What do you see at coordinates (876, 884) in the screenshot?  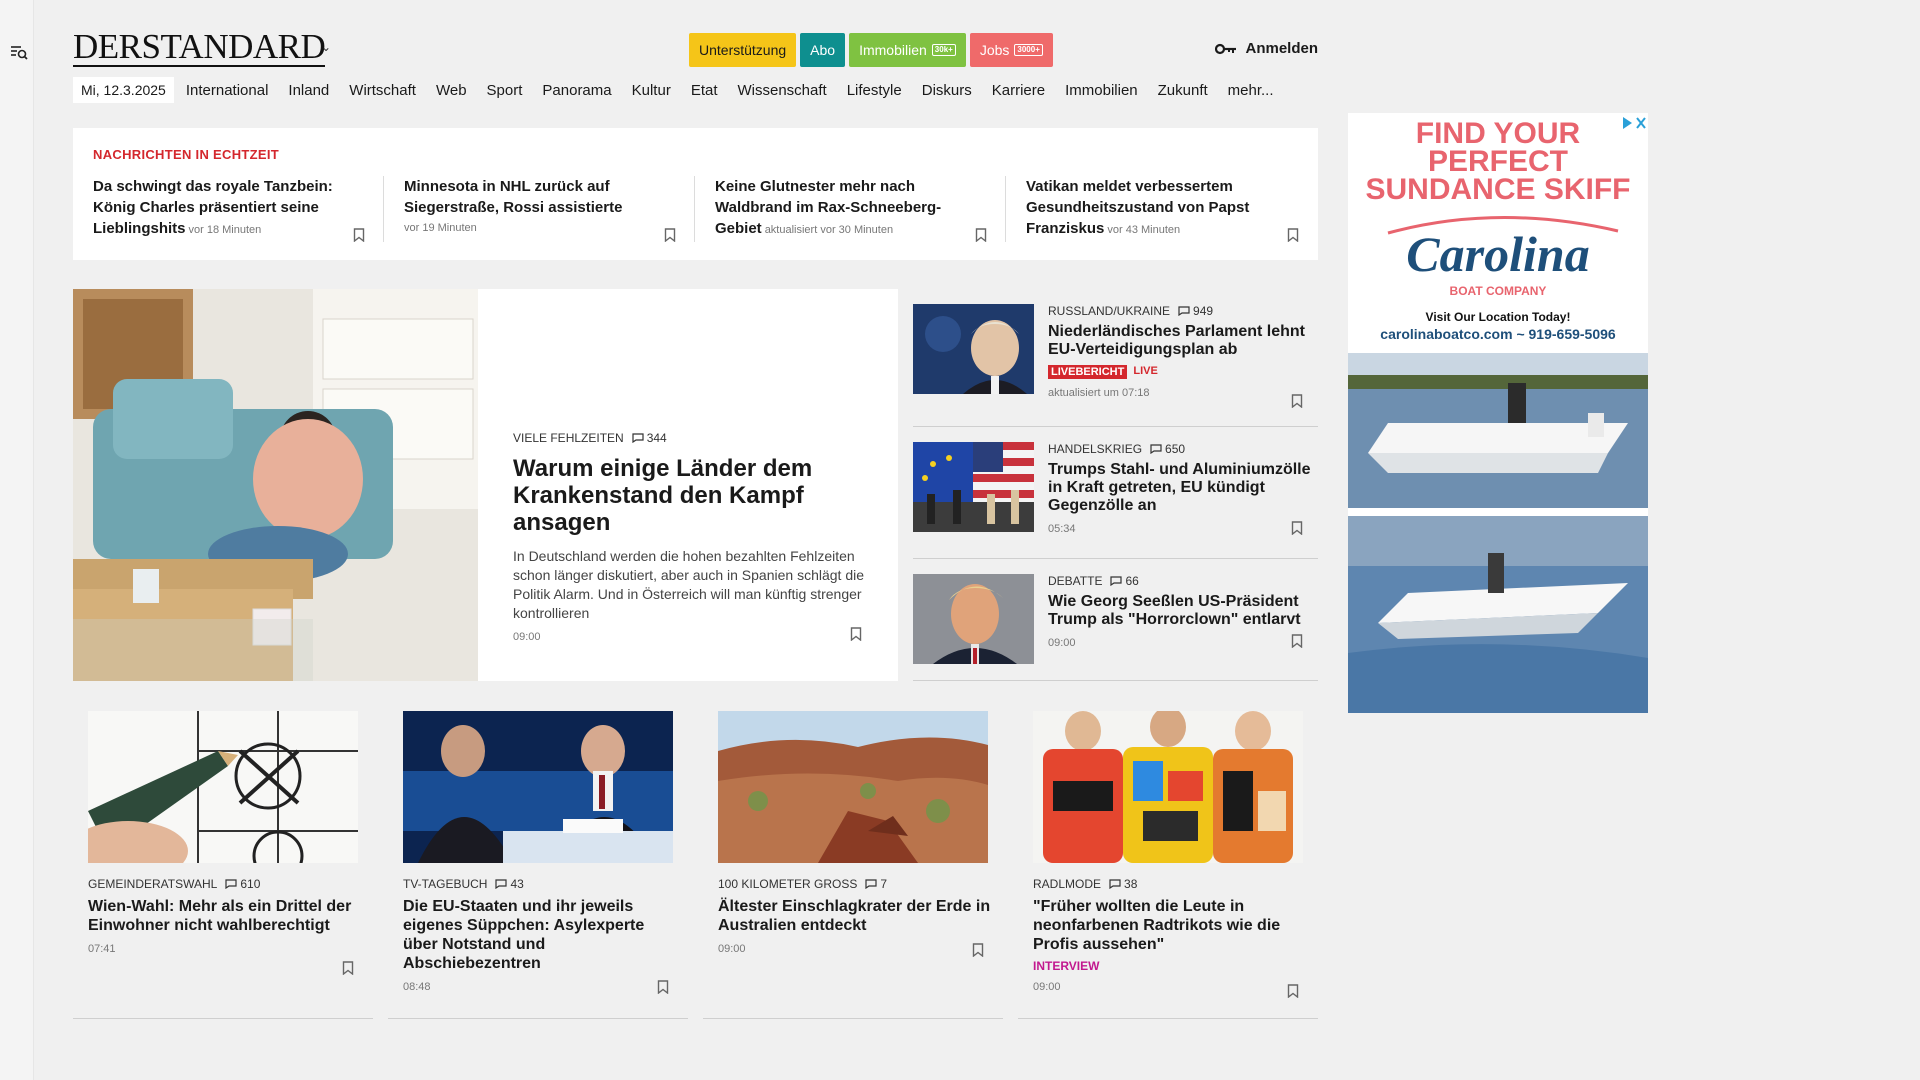 I see `comment-count: 7` at bounding box center [876, 884].